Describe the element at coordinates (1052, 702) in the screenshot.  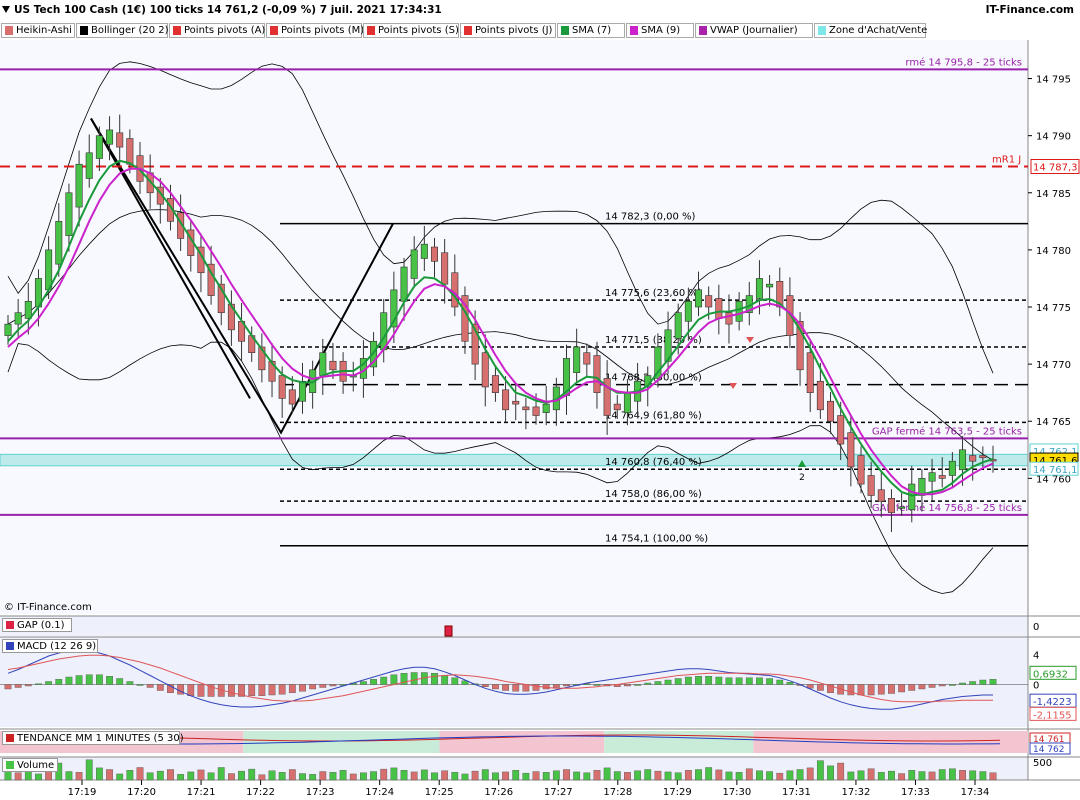
I see `macd-value-label: -1,4223` at that location.